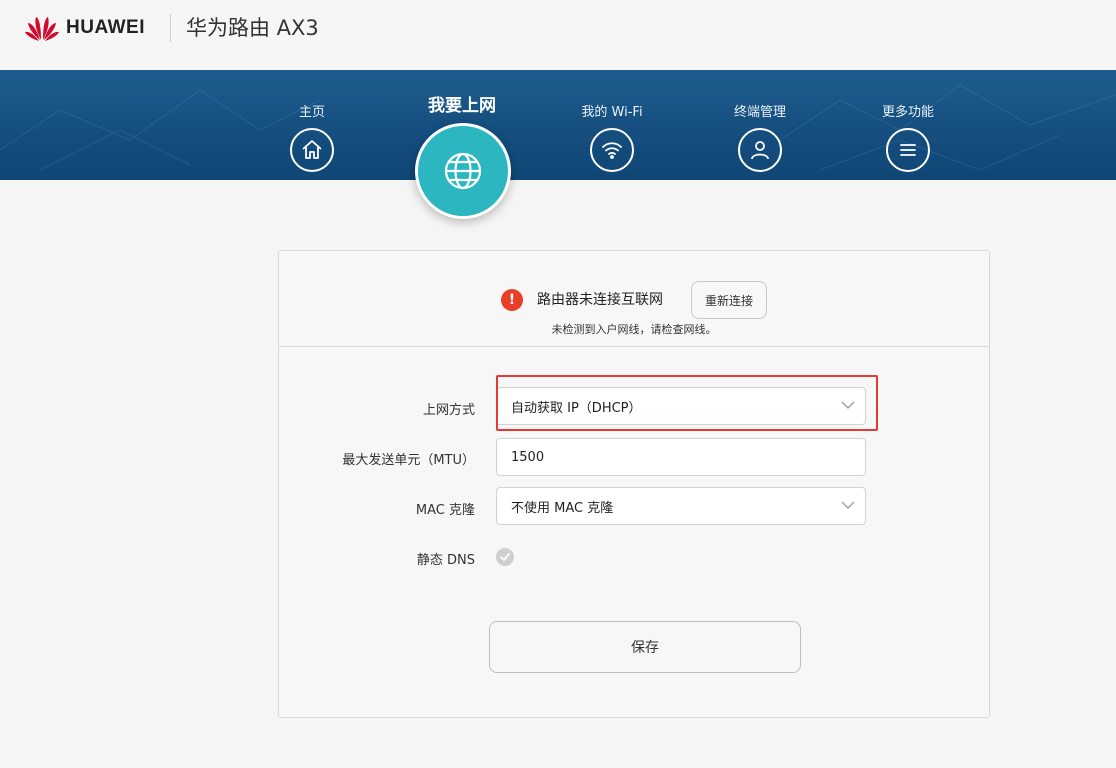 The width and height of the screenshot is (1116, 768). What do you see at coordinates (759, 112) in the screenshot?
I see `nav-devices-label: 终端管理` at bounding box center [759, 112].